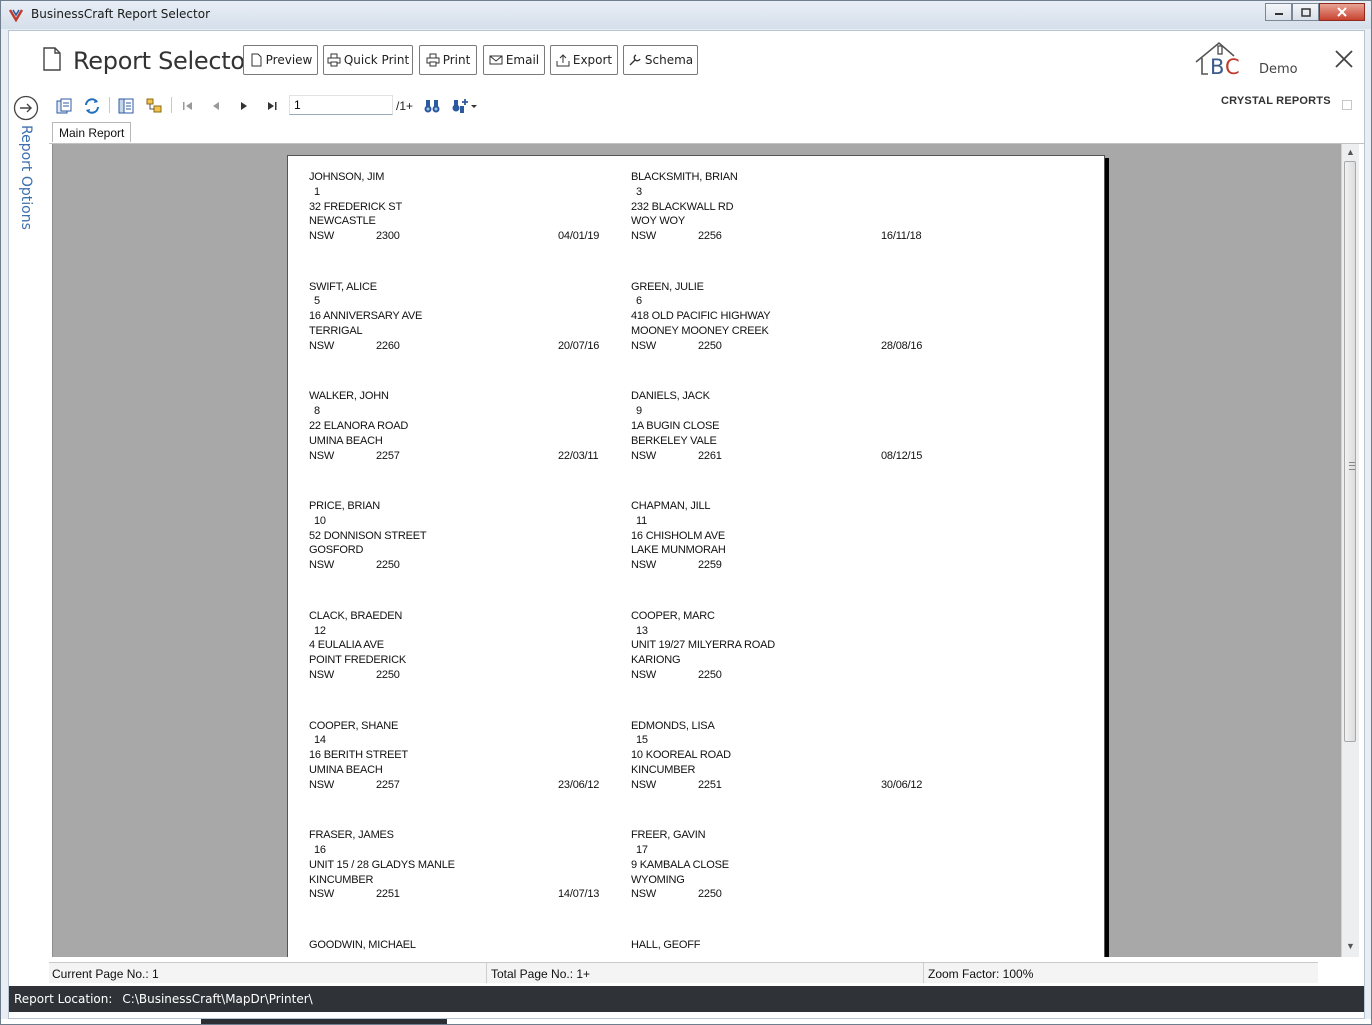 This screenshot has width=1372, height=1025. I want to click on record-number: 9, so click(639, 411).